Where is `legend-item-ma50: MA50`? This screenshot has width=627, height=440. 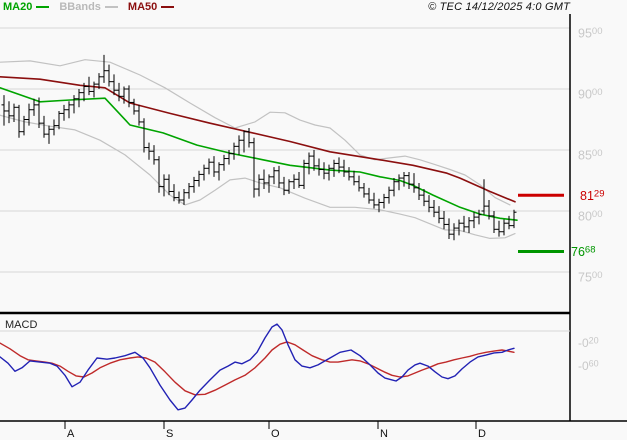 legend-item-ma50: MA50 is located at coordinates (151, 7).